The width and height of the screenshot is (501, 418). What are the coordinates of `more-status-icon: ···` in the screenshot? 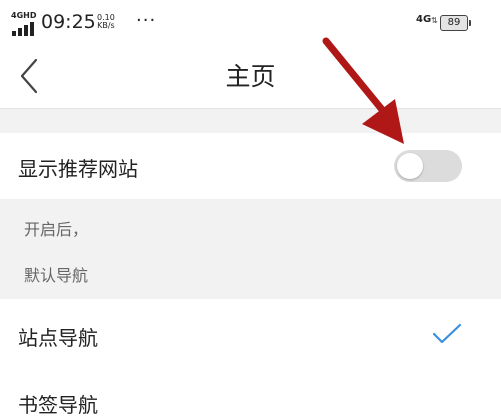 It's located at (146, 20).